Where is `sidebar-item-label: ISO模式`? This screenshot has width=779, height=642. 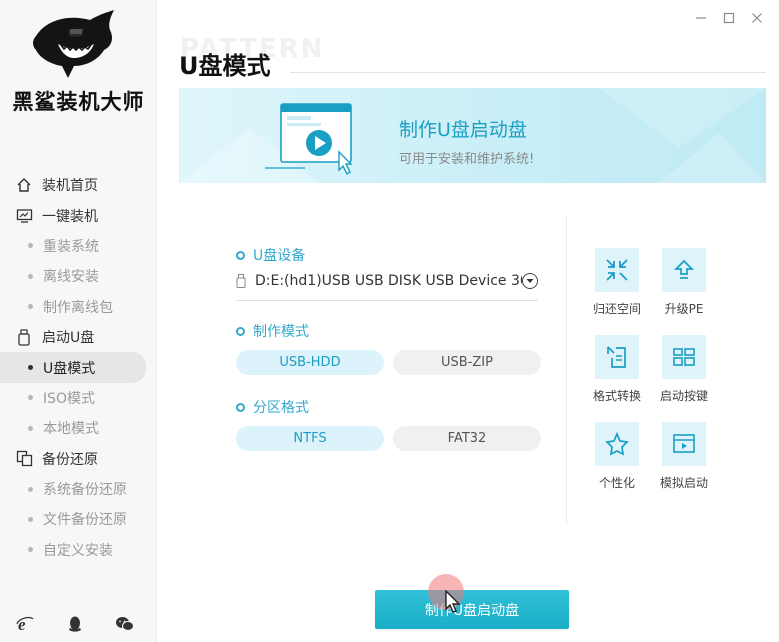
sidebar-item-label: ISO模式 is located at coordinates (69, 398).